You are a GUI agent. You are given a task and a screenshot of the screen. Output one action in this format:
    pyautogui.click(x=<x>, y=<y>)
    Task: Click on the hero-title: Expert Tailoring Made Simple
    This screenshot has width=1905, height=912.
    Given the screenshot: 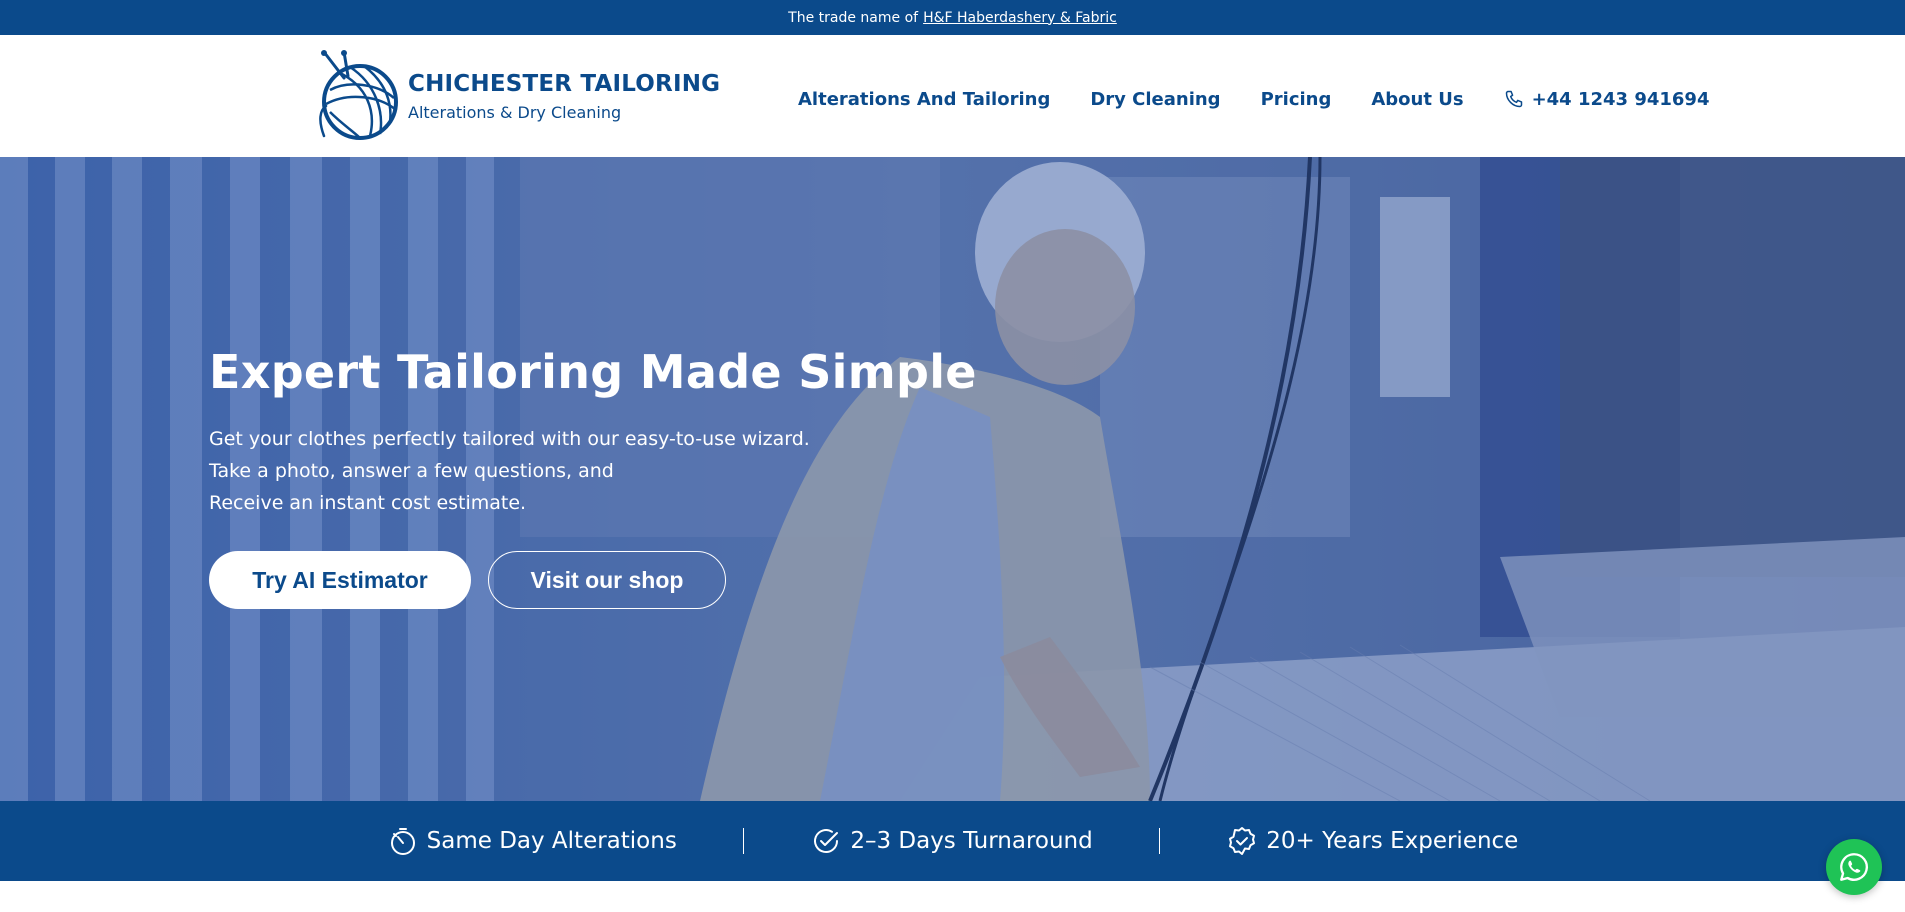 What is the action you would take?
    pyautogui.click(x=593, y=372)
    